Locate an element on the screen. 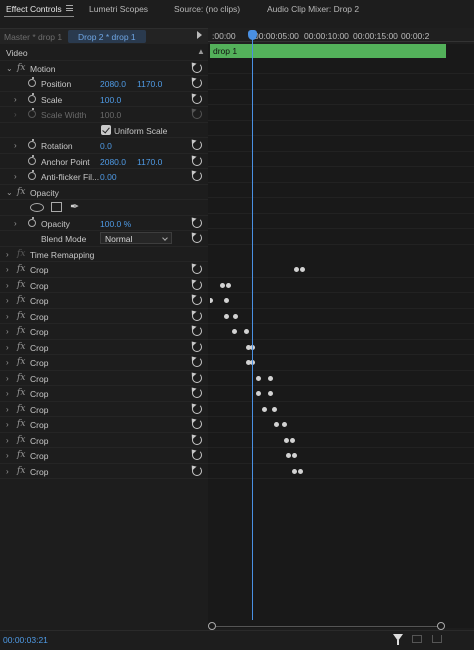 This screenshot has height=650, width=474. timeline-clip: drop 1 is located at coordinates (328, 51).